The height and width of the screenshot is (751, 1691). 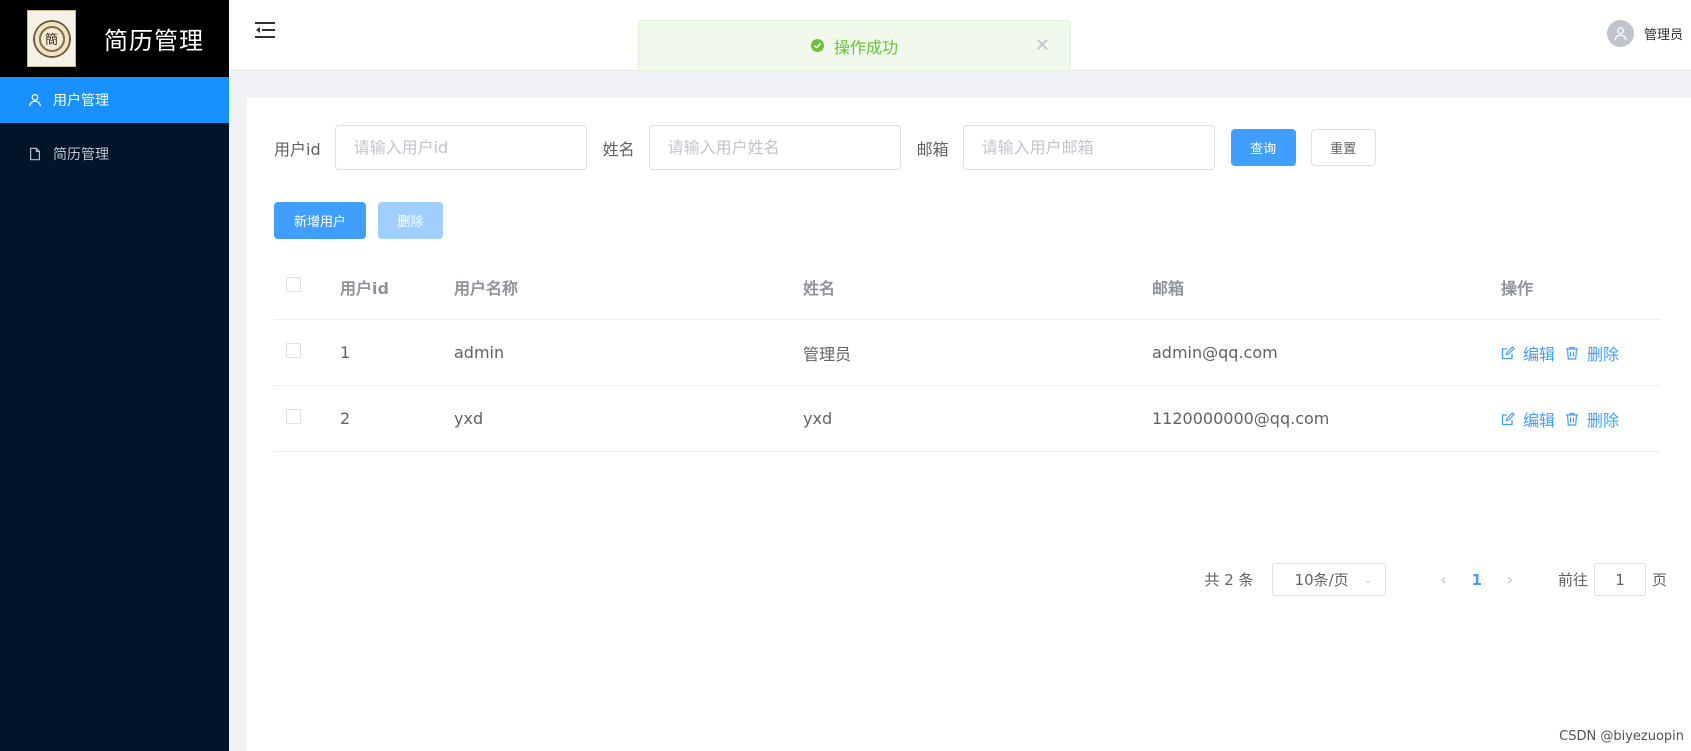 What do you see at coordinates (1215, 352) in the screenshot?
I see `cell-email: admin@qq.com` at bounding box center [1215, 352].